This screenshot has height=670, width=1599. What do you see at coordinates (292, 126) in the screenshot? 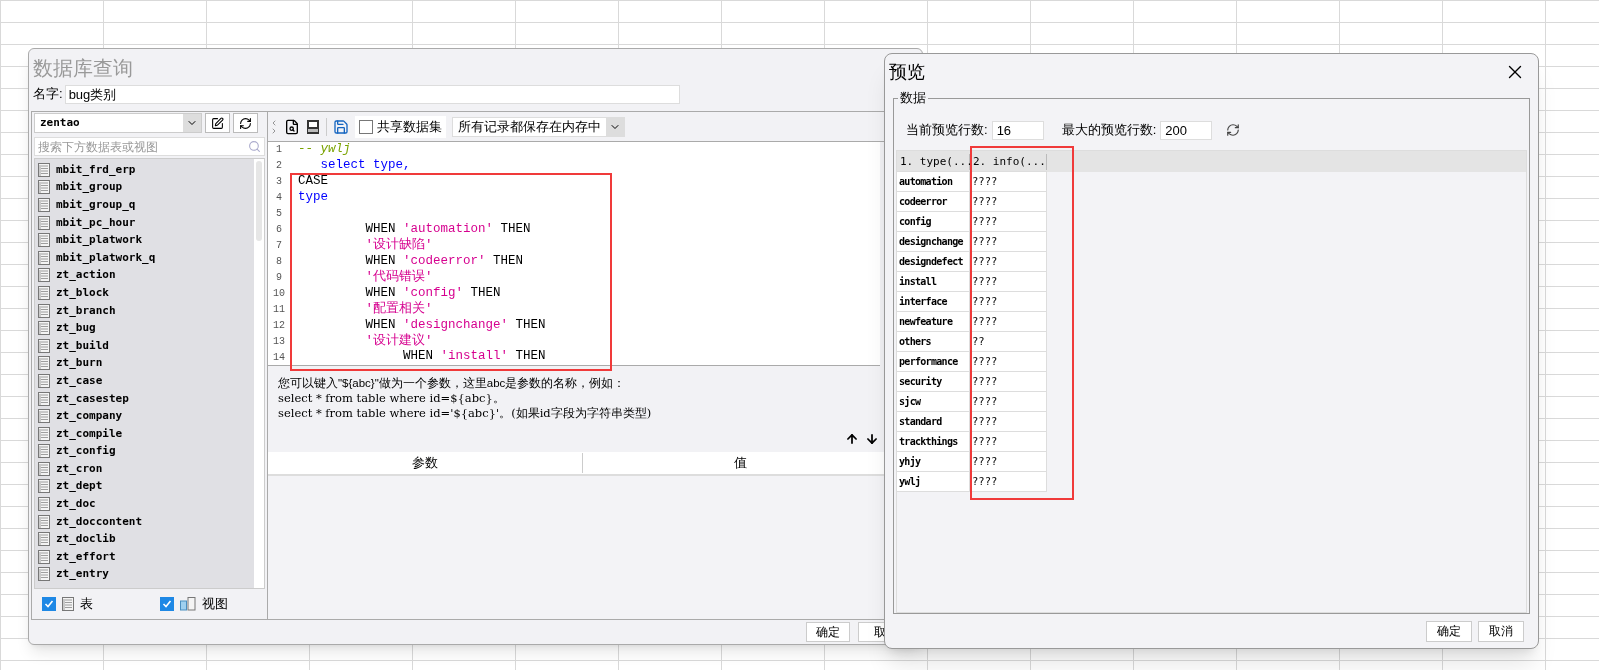
I see `preview-icon` at bounding box center [292, 126].